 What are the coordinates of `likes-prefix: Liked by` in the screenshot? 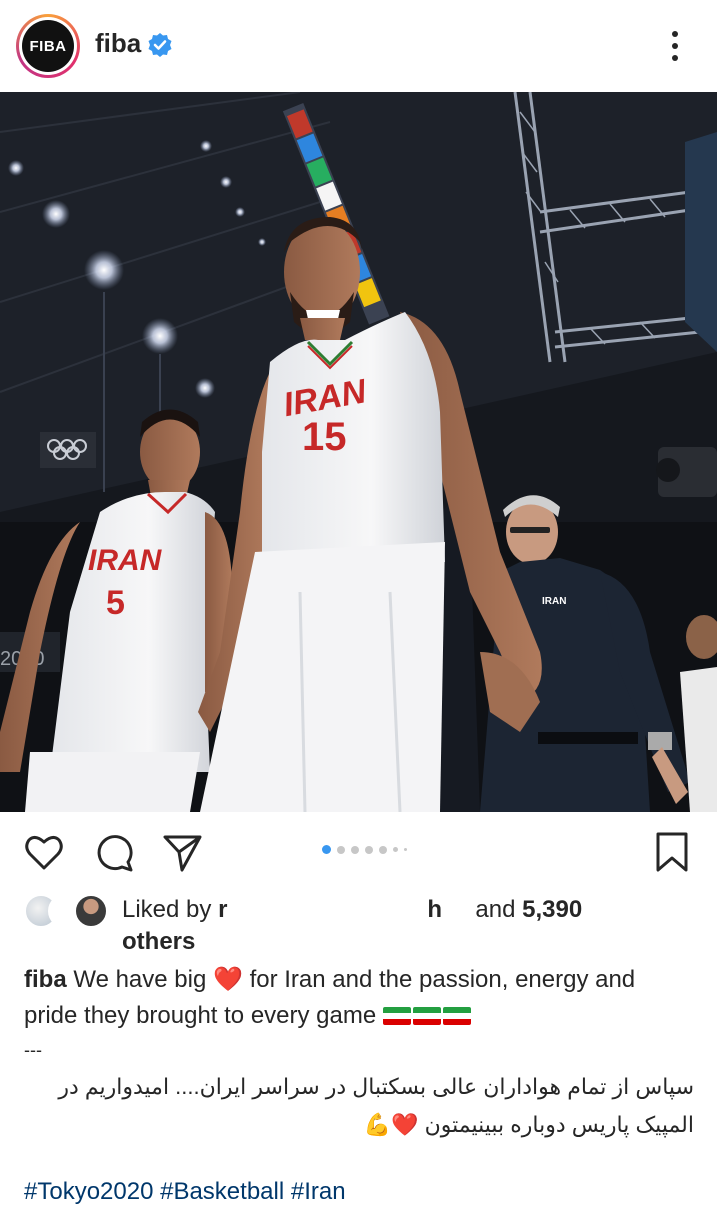 It's located at (167, 909).